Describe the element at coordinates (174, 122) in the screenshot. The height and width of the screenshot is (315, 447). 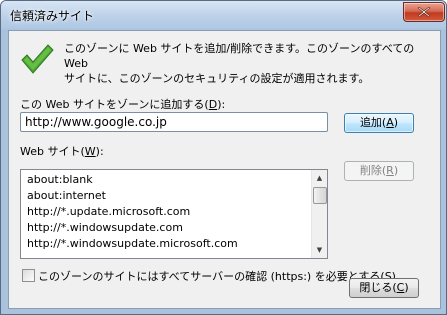
I see `add-site-input` at that location.